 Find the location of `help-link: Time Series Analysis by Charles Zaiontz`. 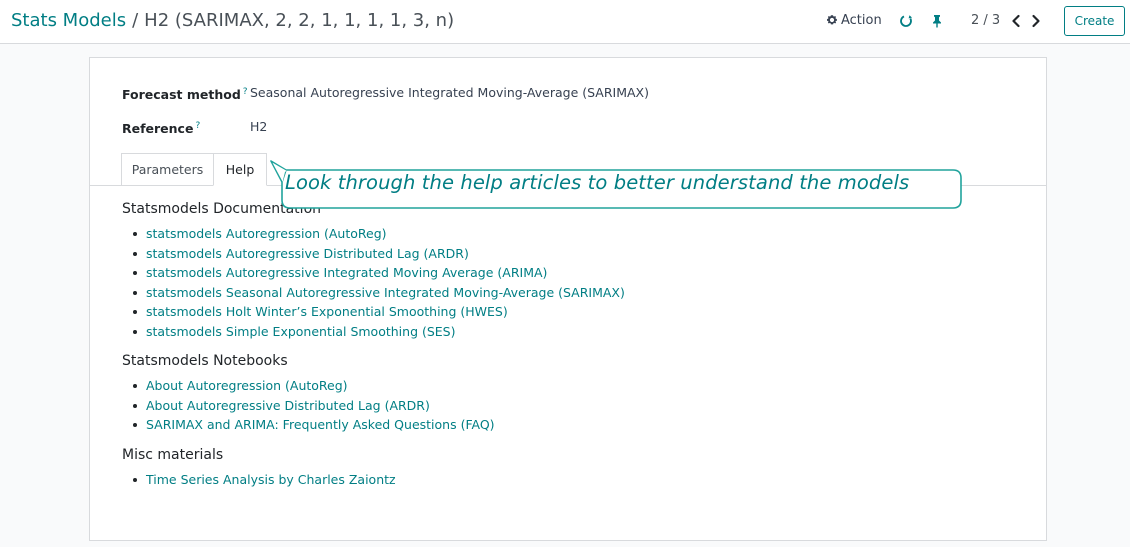

help-link: Time Series Analysis by Charles Zaiontz is located at coordinates (271, 479).